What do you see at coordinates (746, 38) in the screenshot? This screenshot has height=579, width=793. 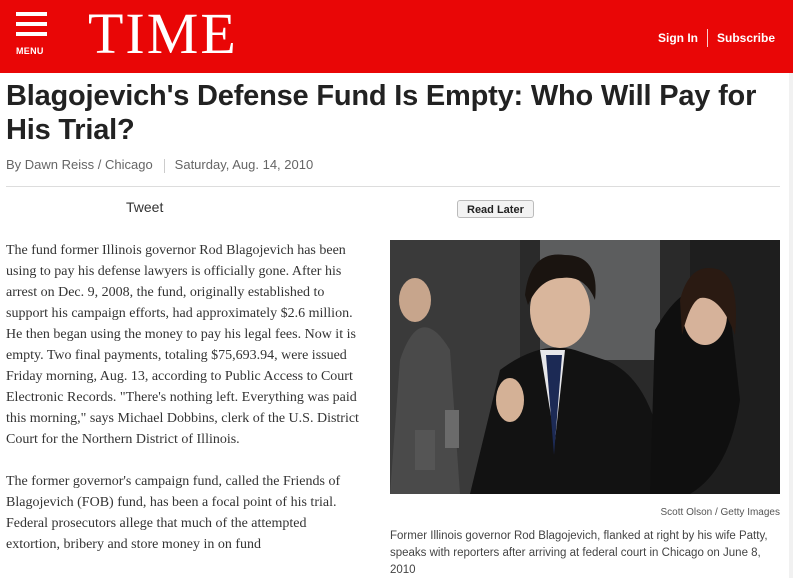 I see `subscribe-link: Subscribe` at bounding box center [746, 38].